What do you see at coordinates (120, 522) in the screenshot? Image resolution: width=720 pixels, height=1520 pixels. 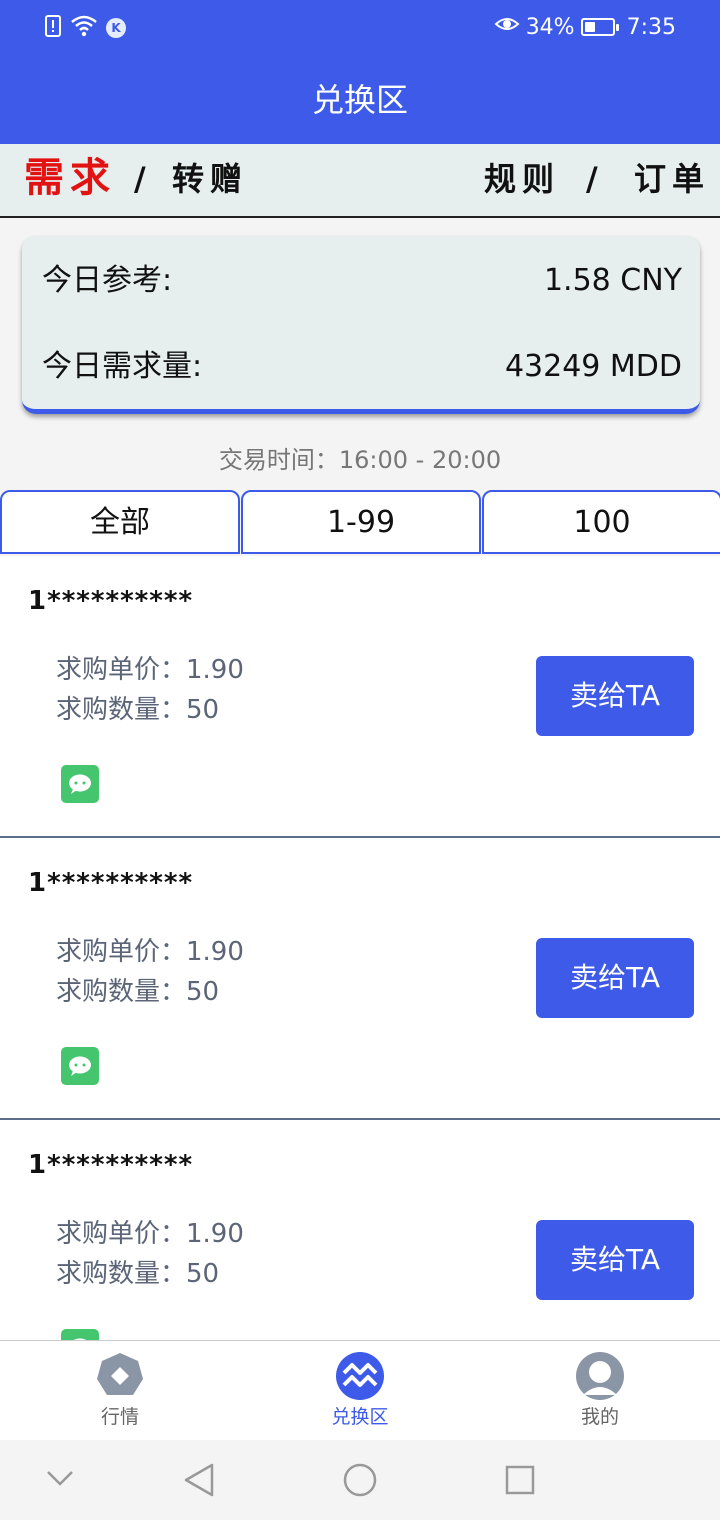 I see `tab-all: 全部` at bounding box center [120, 522].